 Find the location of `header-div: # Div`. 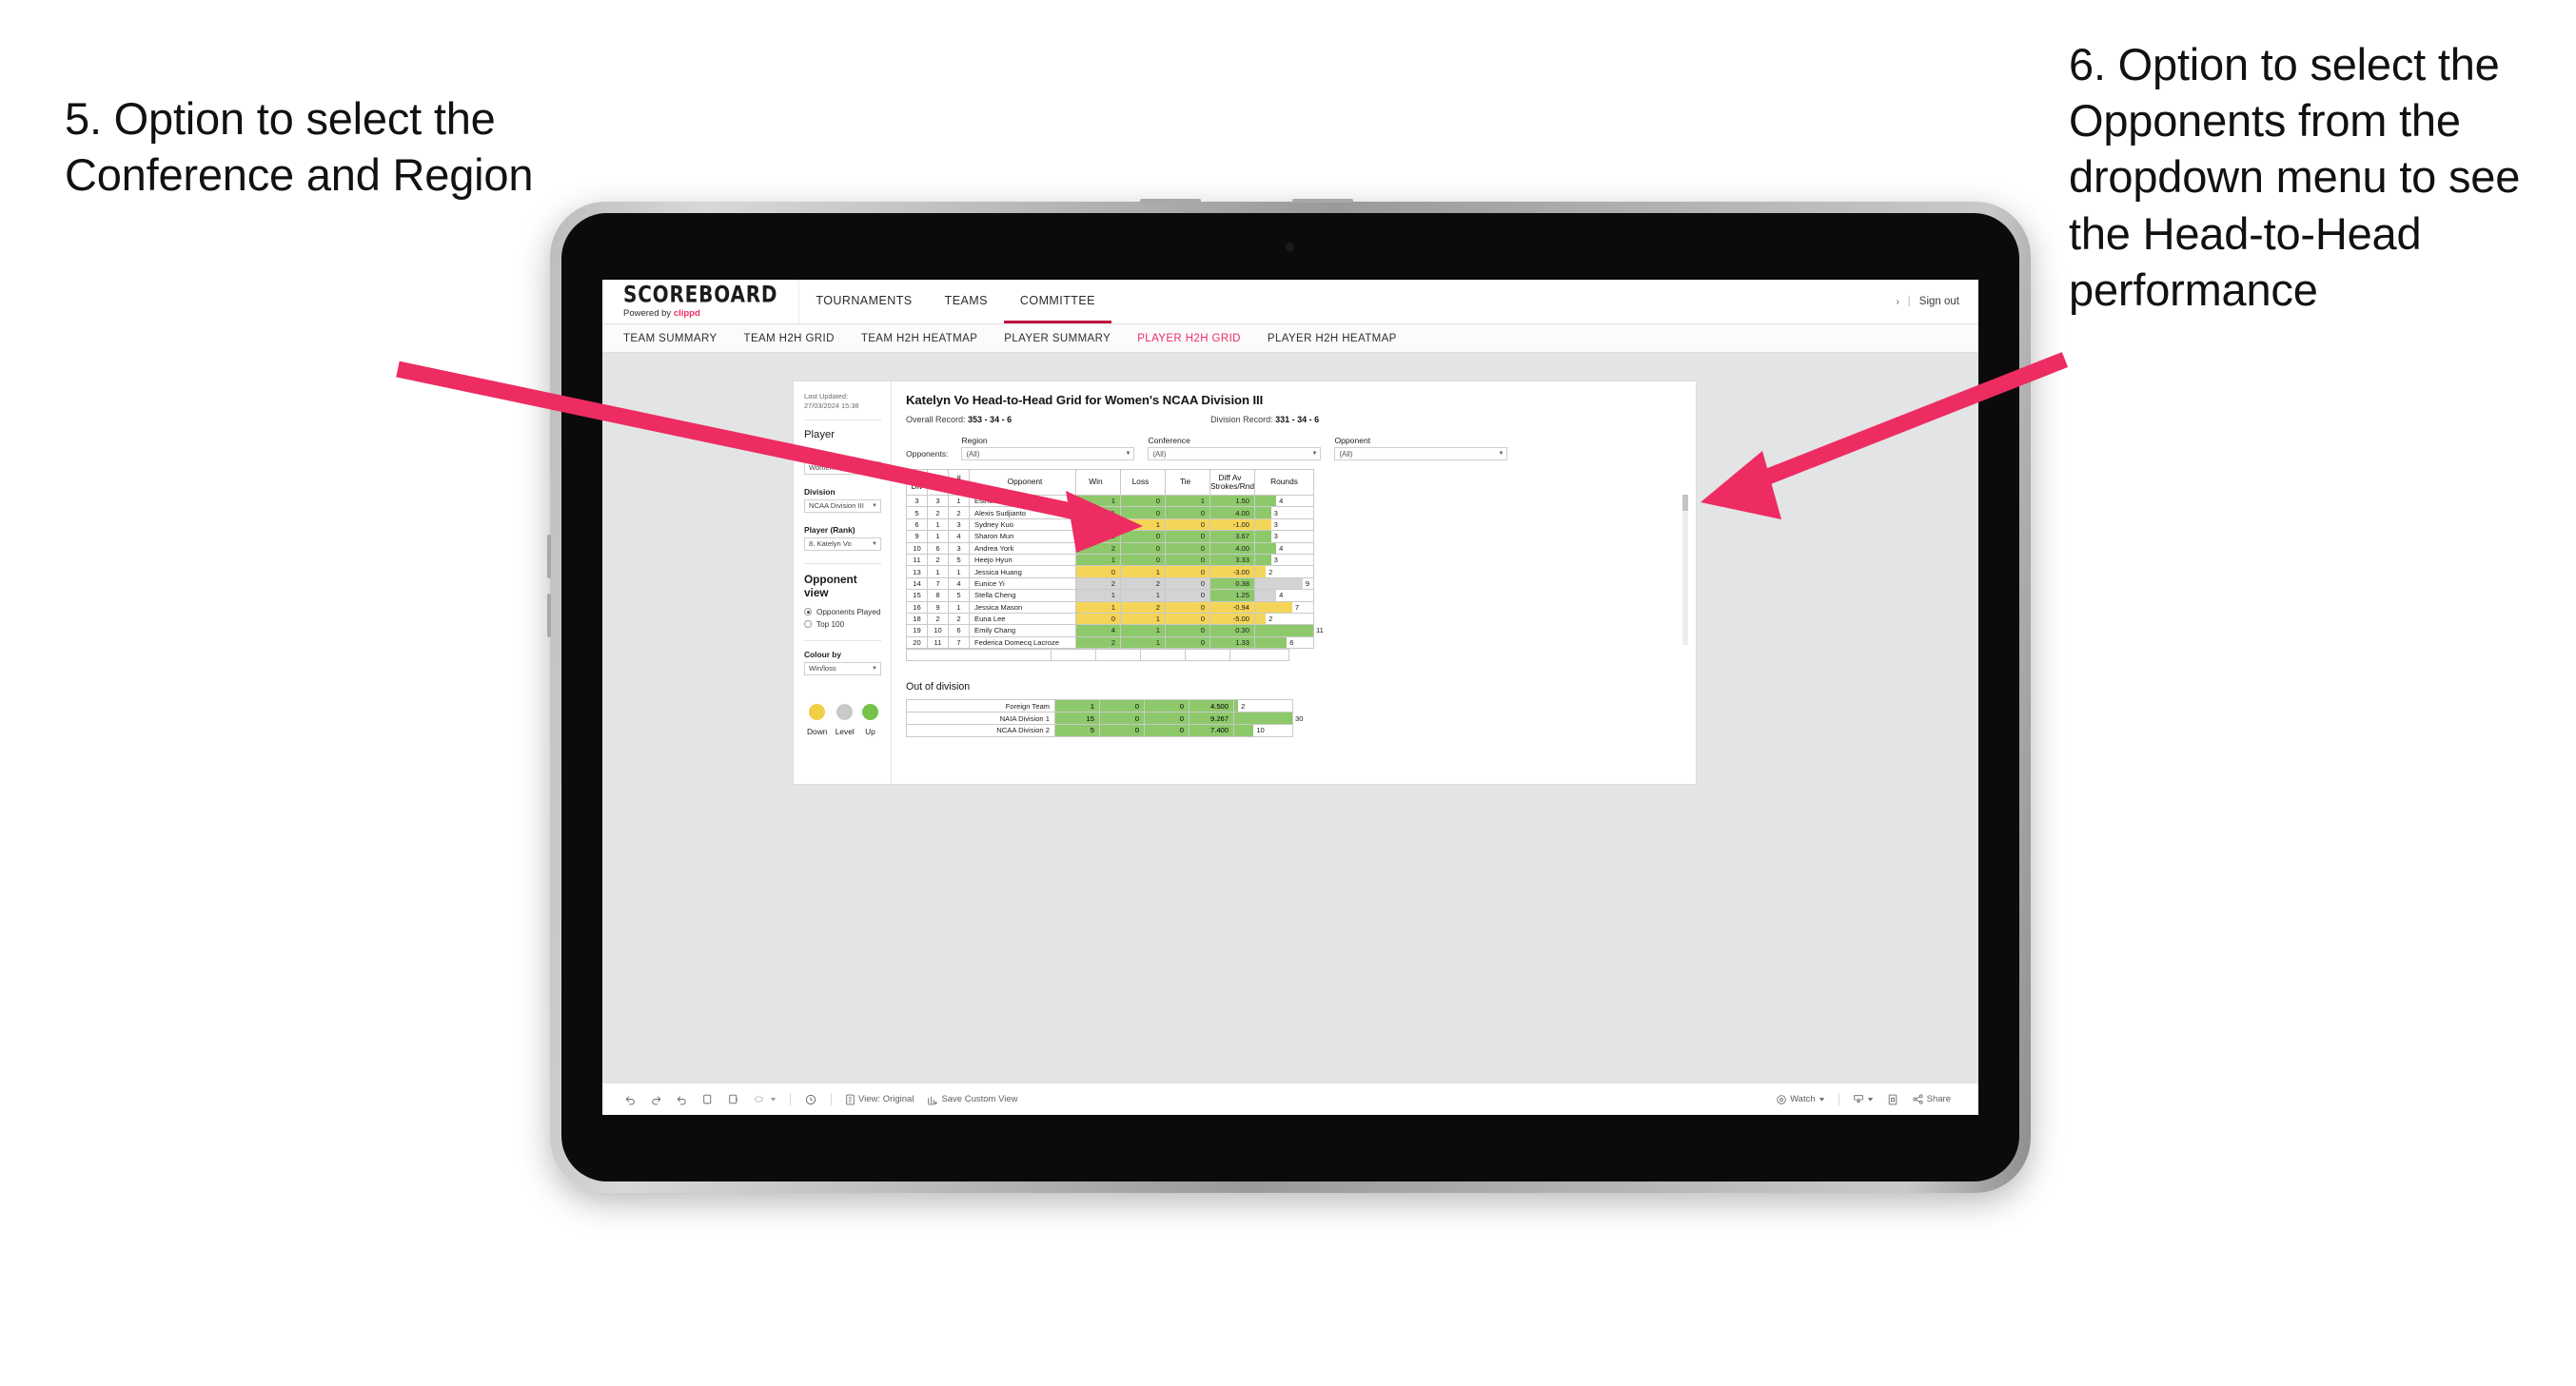

header-div: # Div is located at coordinates (917, 482).